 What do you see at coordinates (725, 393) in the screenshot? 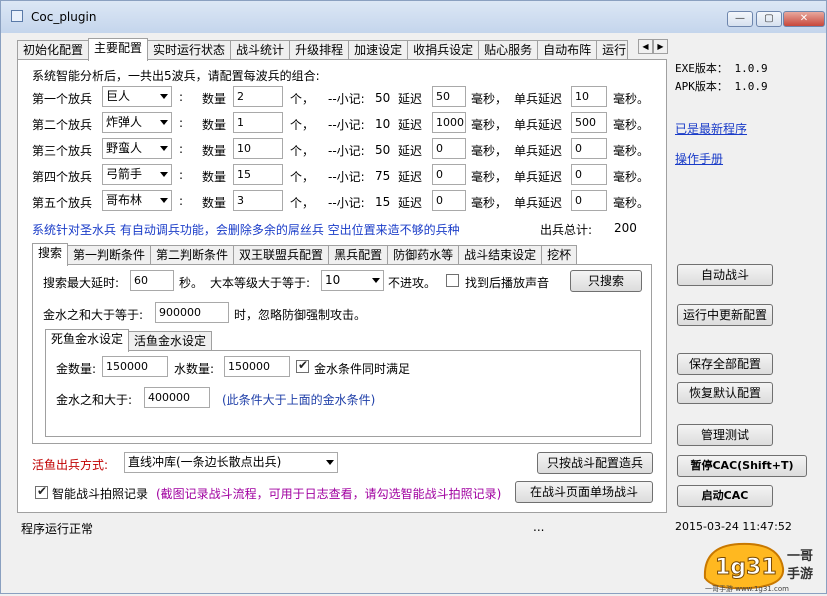
I see `restore-default-button: 恢复默认配置` at bounding box center [725, 393].